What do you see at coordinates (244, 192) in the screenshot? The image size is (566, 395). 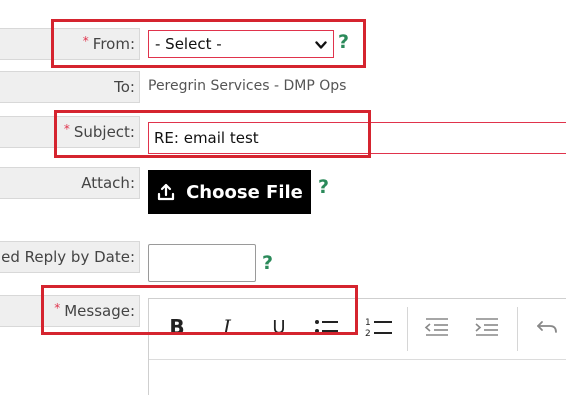 I see `choose-file-label: Choose File` at bounding box center [244, 192].